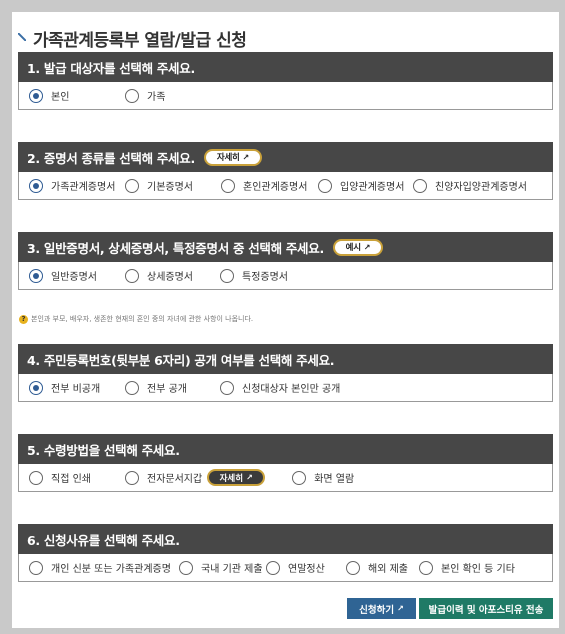 The height and width of the screenshot is (634, 565). I want to click on radio-group-disclosure: 전부 비공개 전부 공개 신청대상자 본인만 공개, so click(285, 388).